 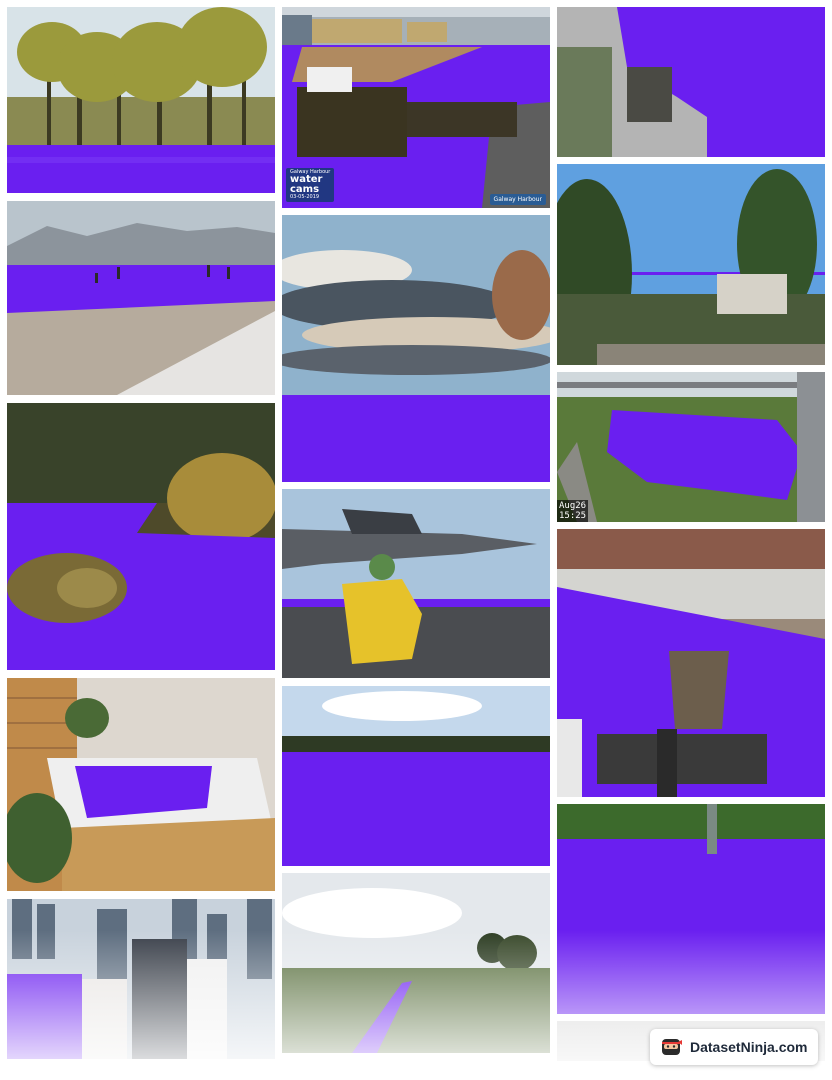 What do you see at coordinates (573, 516) in the screenshot?
I see `stamp-time: 15:25` at bounding box center [573, 516].